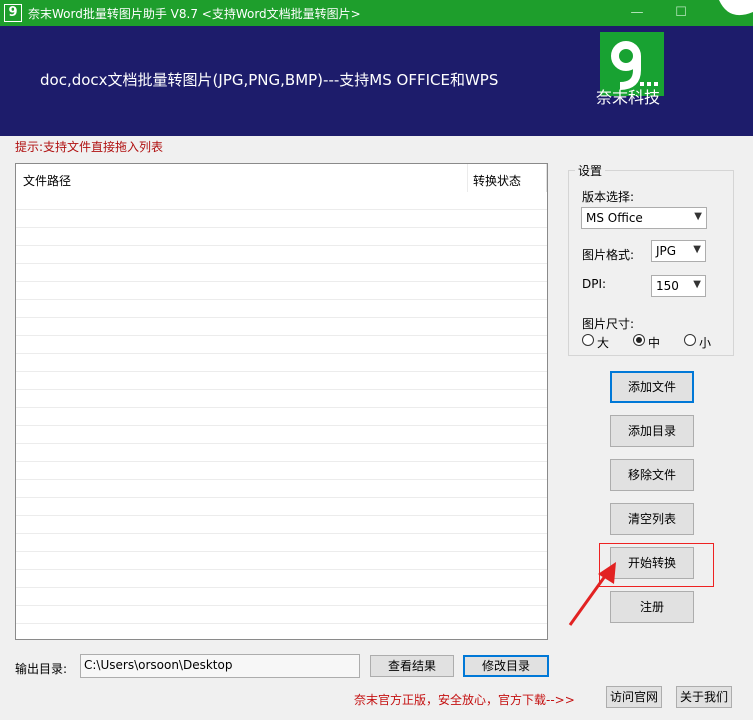 The image size is (753, 720). Describe the element at coordinates (608, 197) in the screenshot. I see `version-label: 版本选择:` at that location.